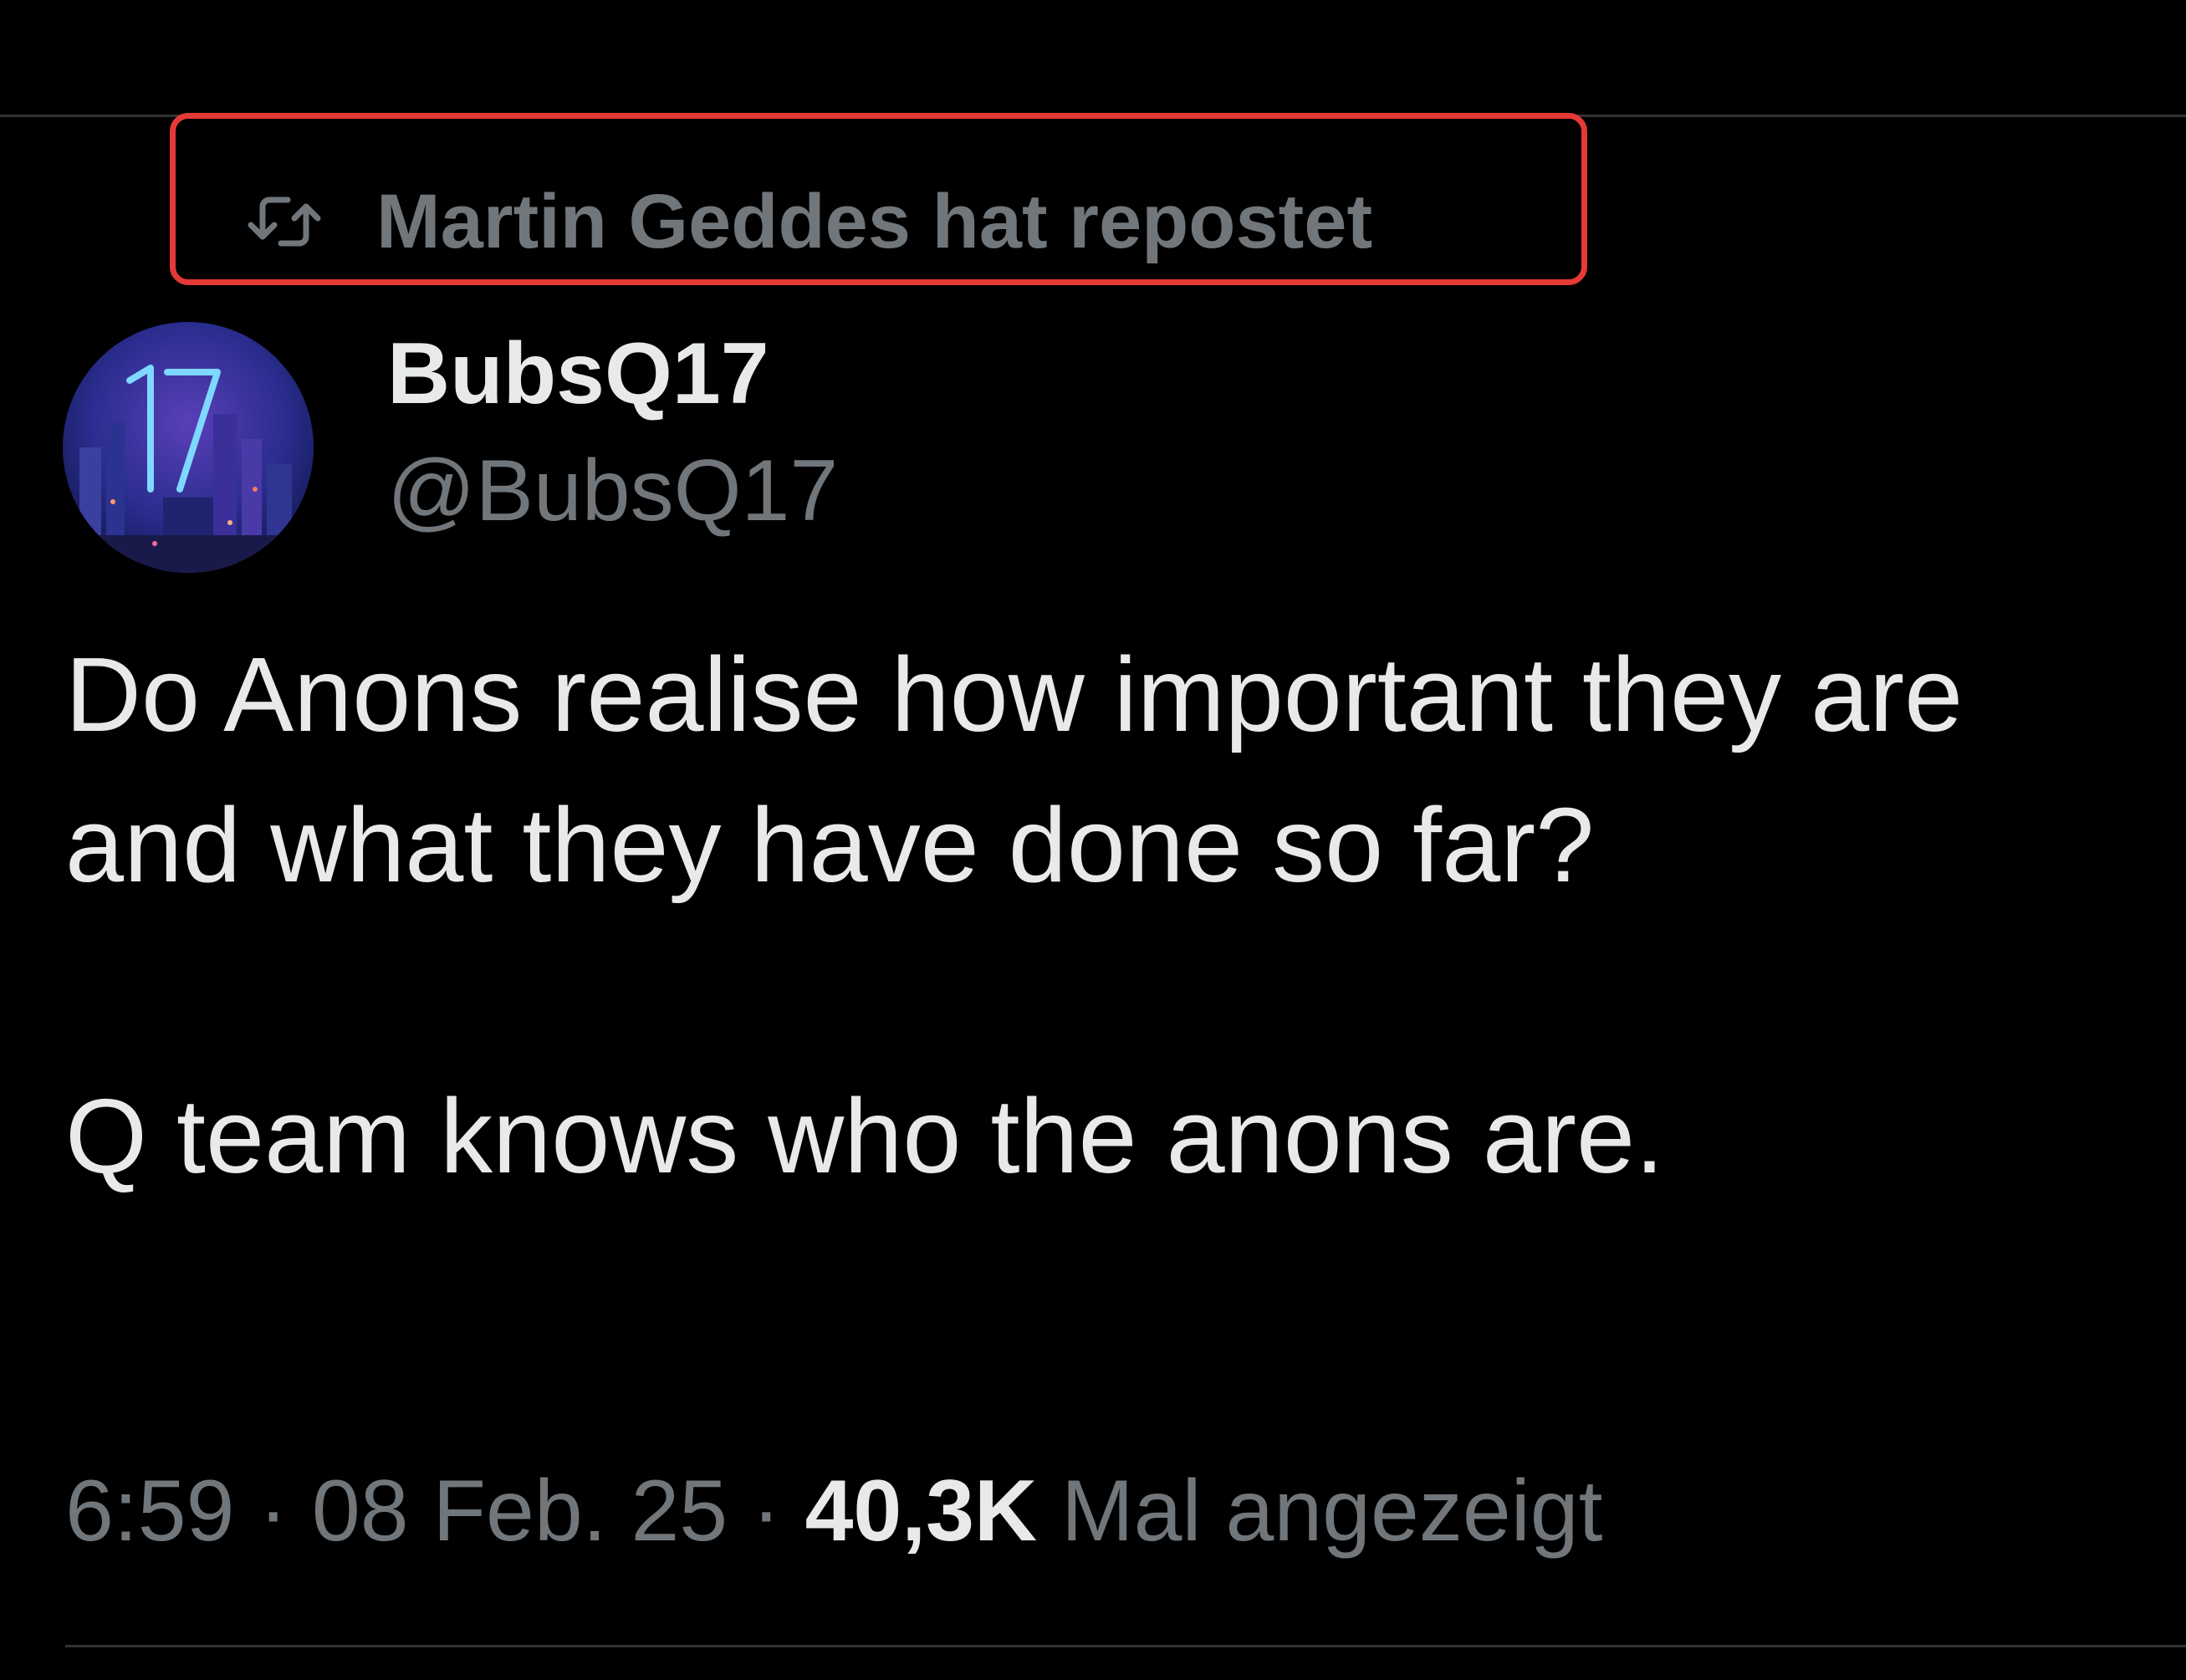 This screenshot has width=2186, height=1680. Describe the element at coordinates (865, 1136) in the screenshot. I see `tweet-text-line: Q team knows who the anons are.` at that location.